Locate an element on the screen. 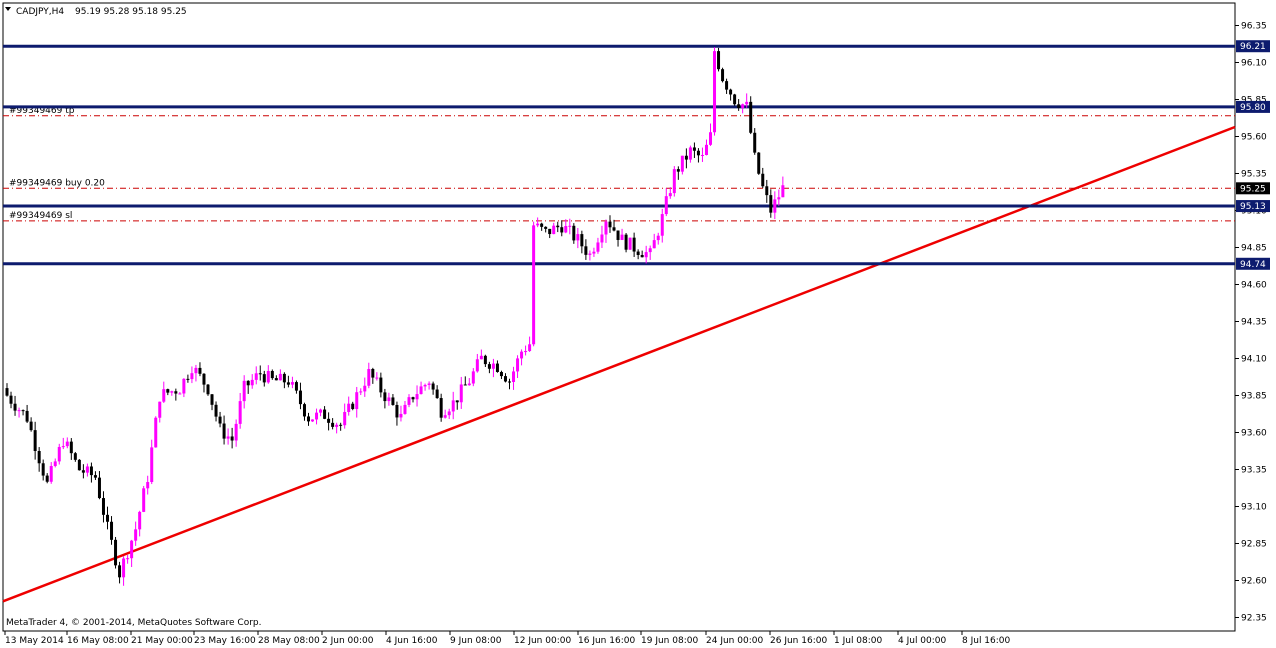 The height and width of the screenshot is (648, 1276). y-tick-label: 96.35 is located at coordinates (1254, 27).